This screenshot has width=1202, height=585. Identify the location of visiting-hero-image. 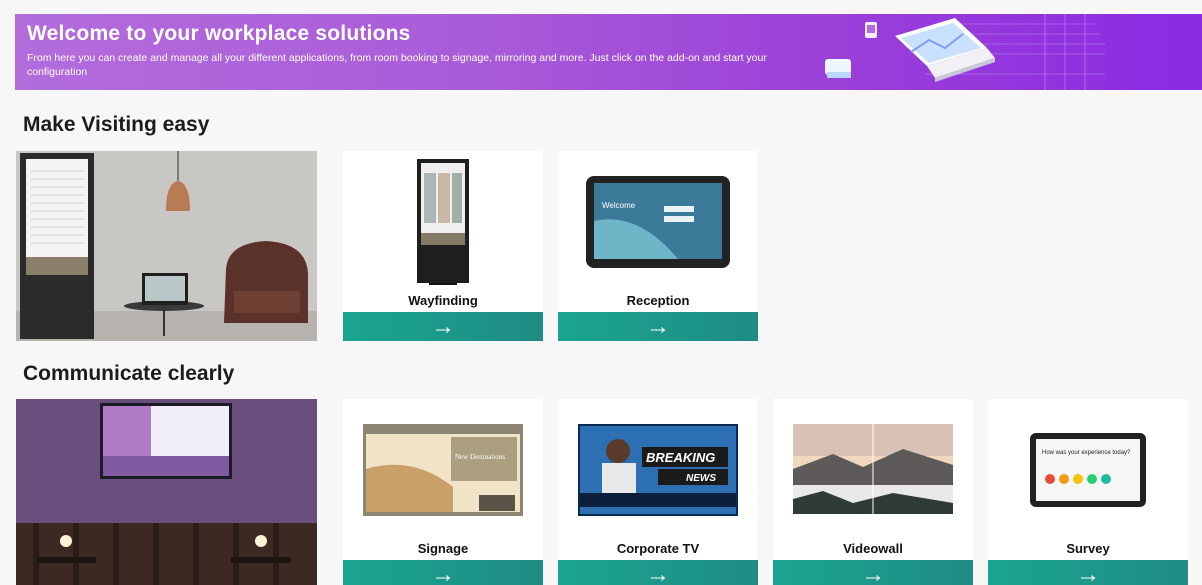
(166, 246).